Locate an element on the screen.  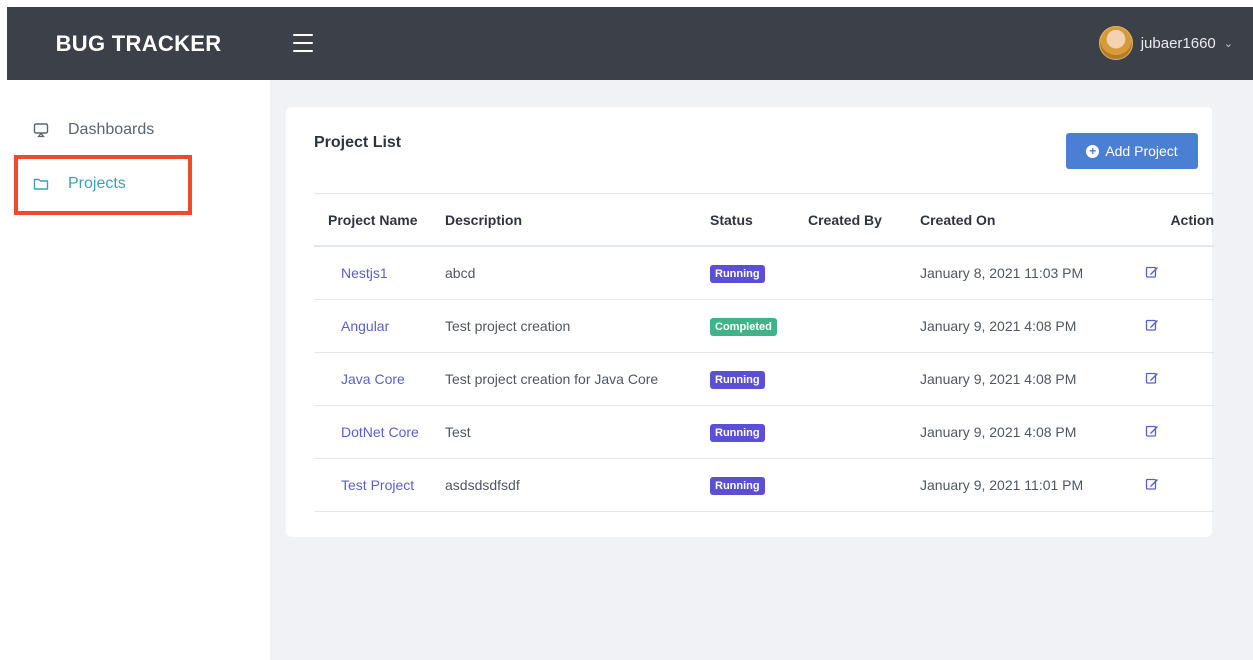
project-description: abcd is located at coordinates (460, 273).